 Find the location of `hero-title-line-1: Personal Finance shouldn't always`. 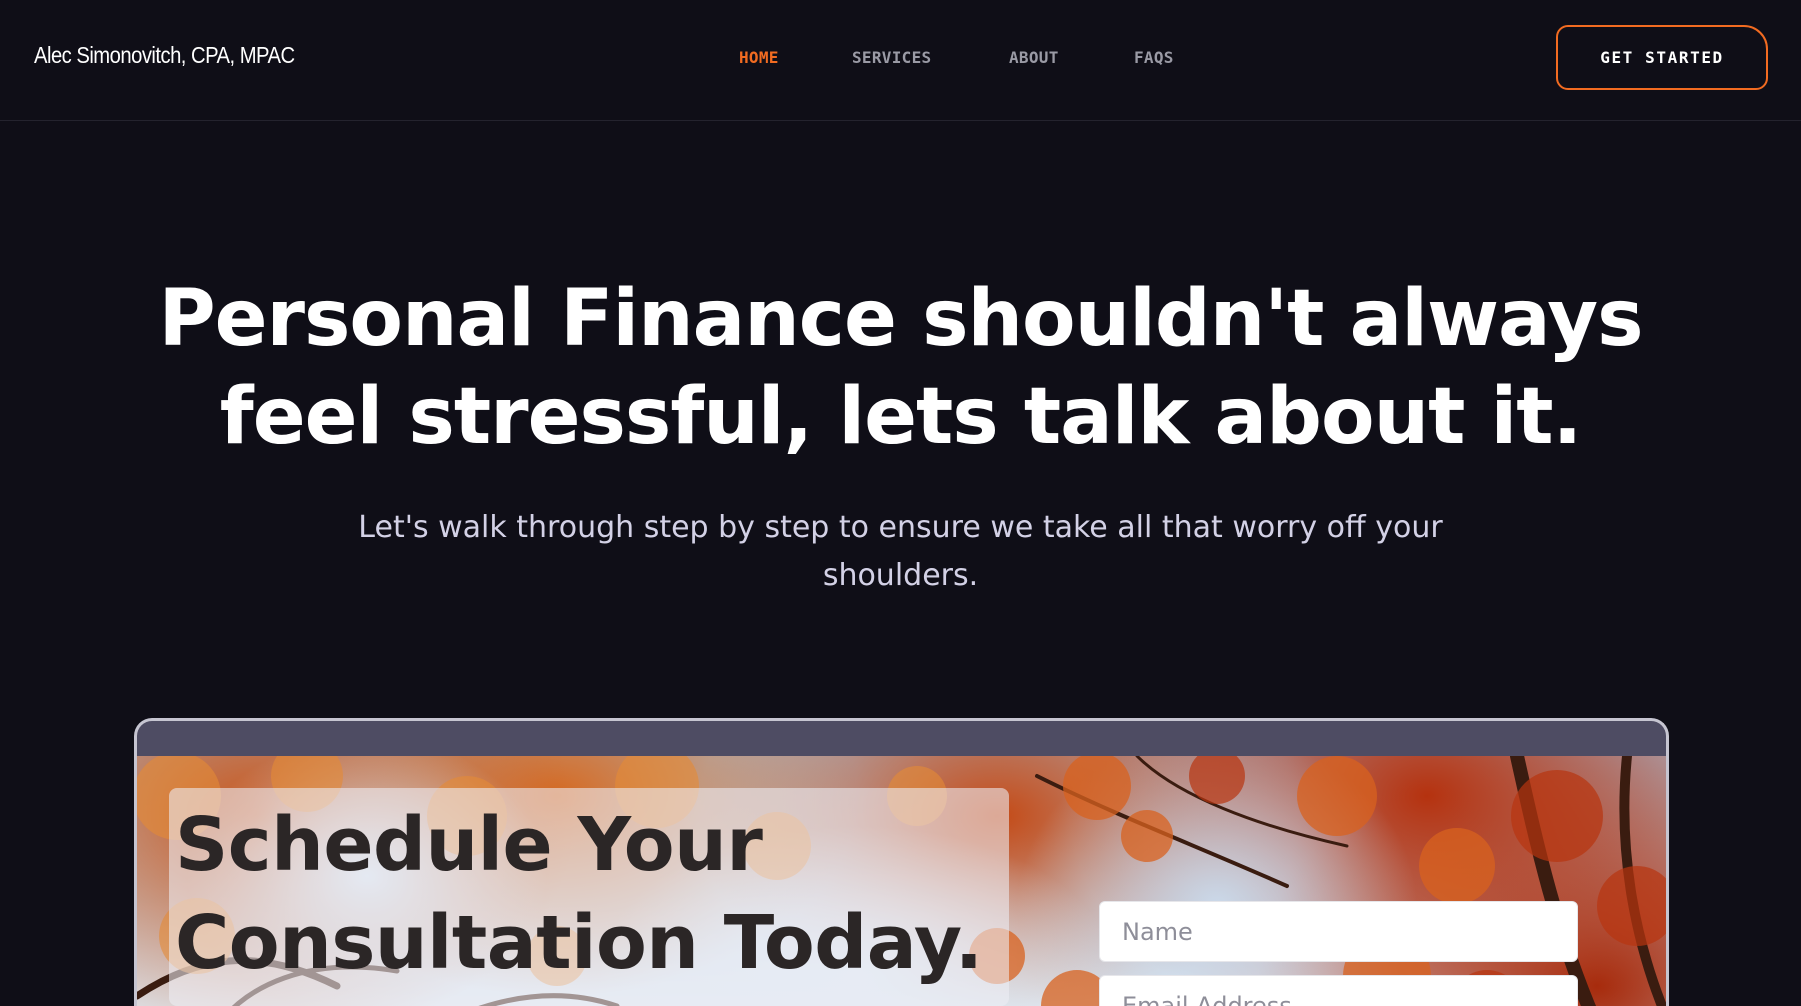

hero-title-line-1: Personal Finance shouldn't always is located at coordinates (900, 319).